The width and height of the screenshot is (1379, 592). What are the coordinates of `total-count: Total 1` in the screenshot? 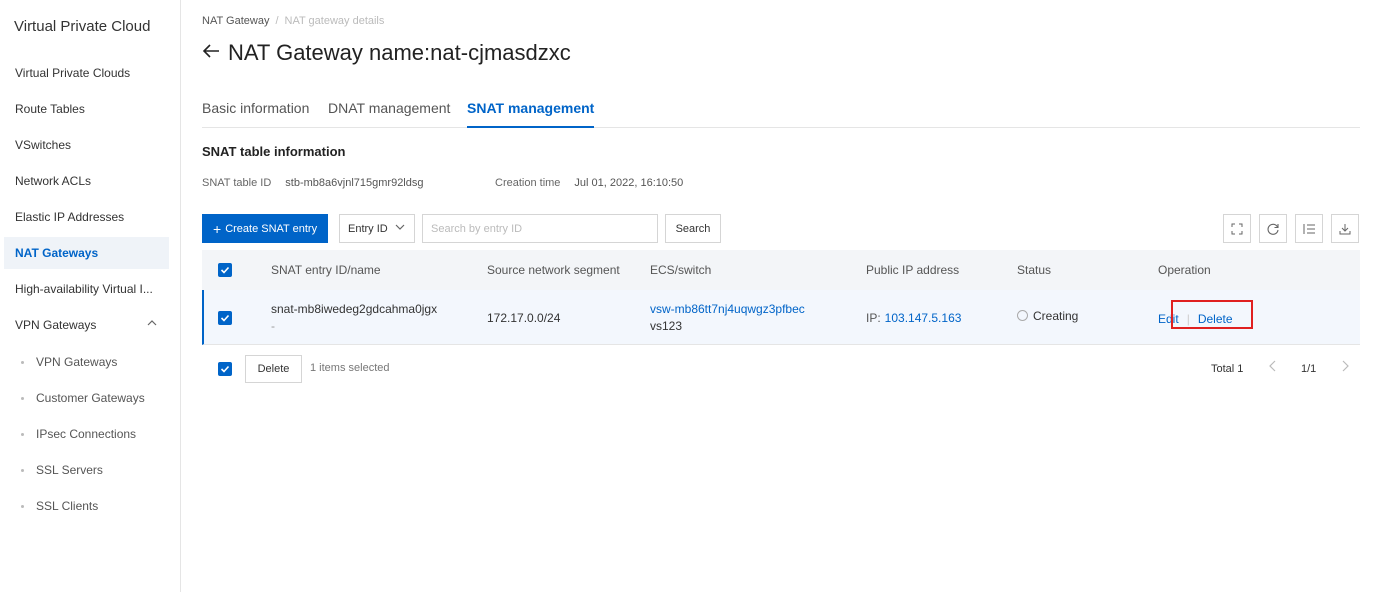 It's located at (1227, 369).